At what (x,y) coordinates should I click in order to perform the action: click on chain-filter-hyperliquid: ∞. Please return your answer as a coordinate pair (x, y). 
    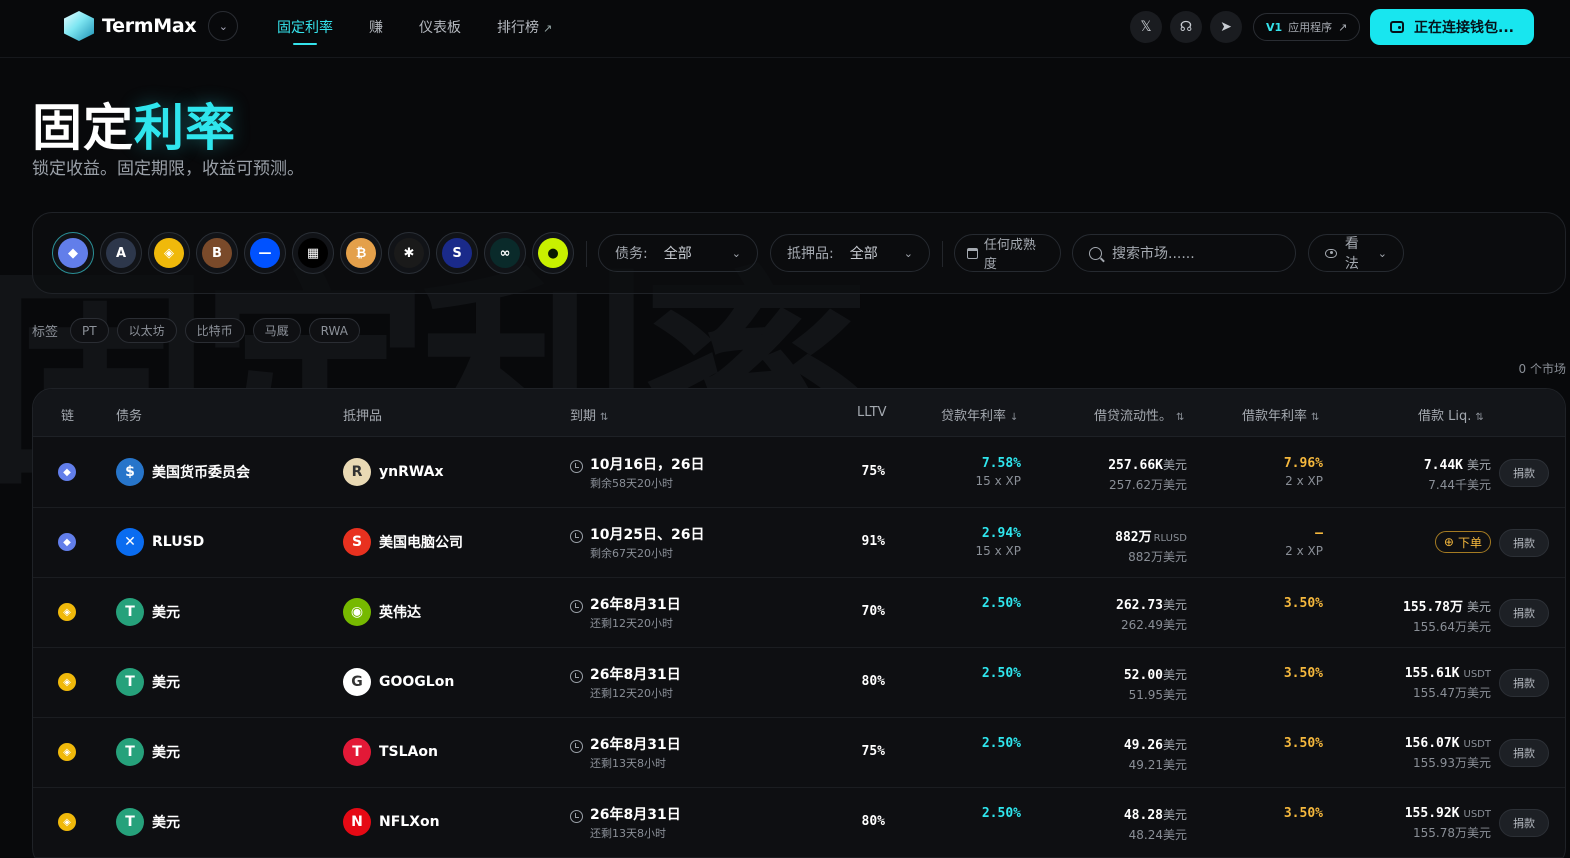
    Looking at the image, I should click on (505, 253).